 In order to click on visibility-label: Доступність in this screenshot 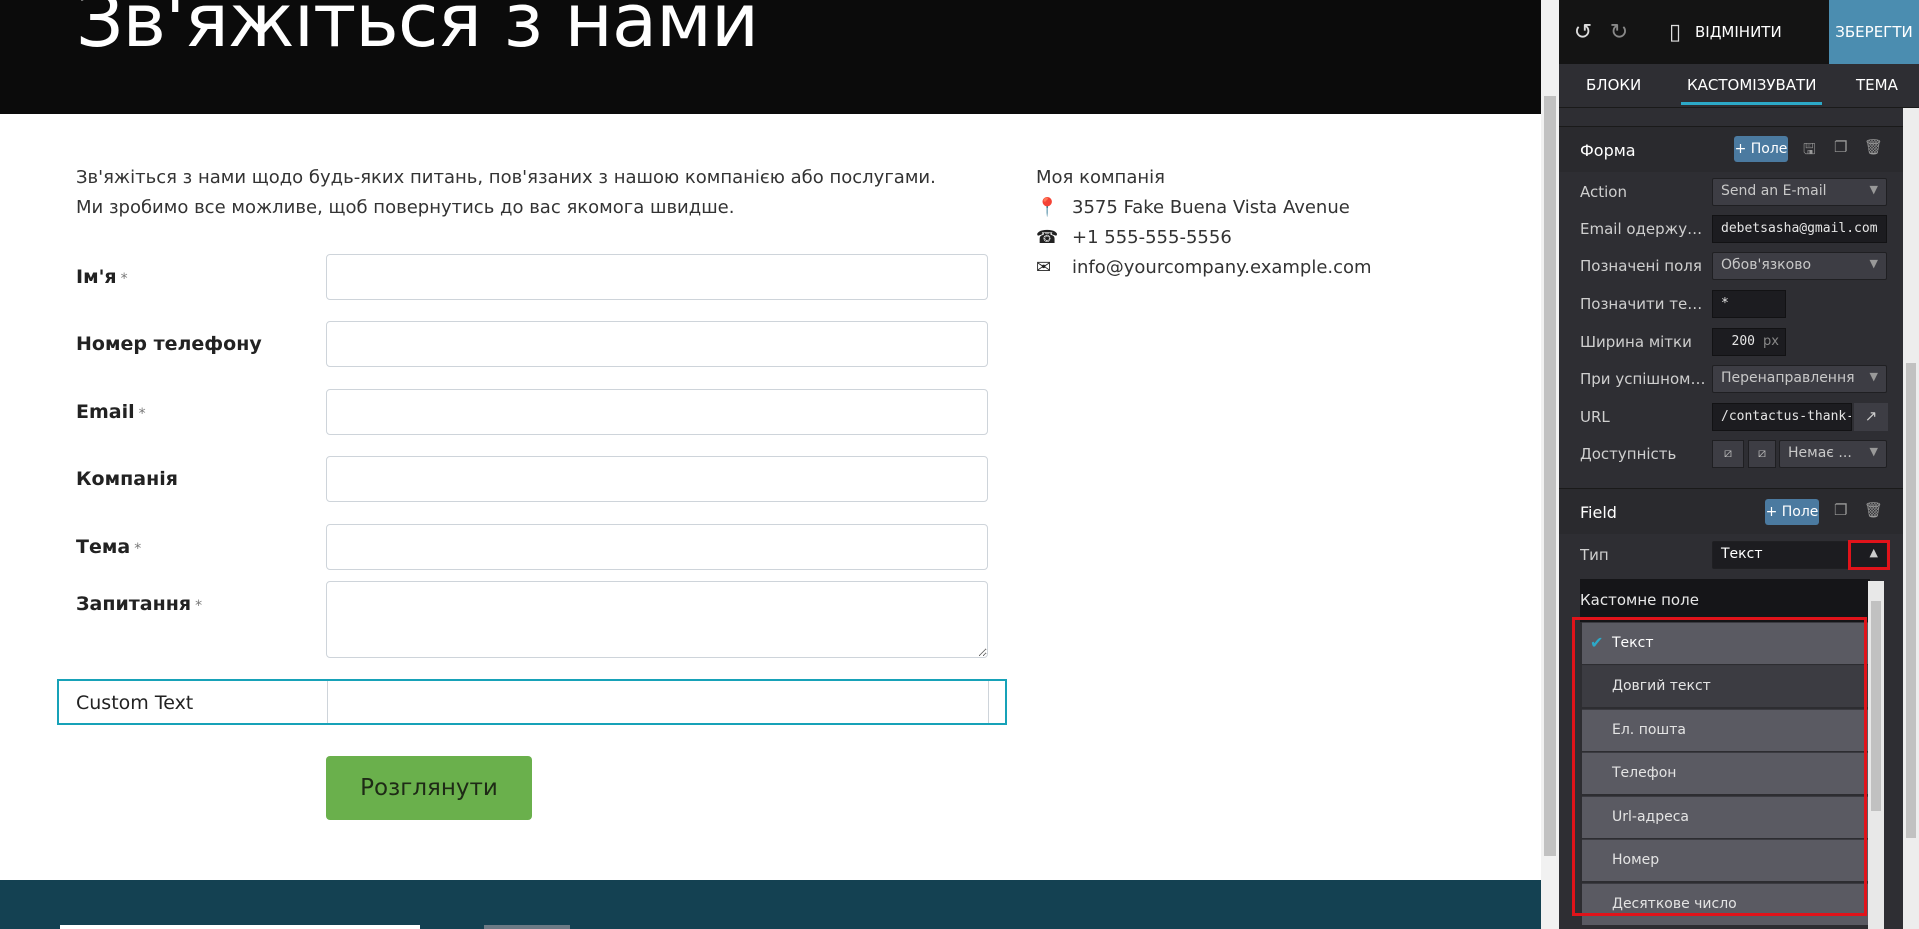, I will do `click(1628, 454)`.